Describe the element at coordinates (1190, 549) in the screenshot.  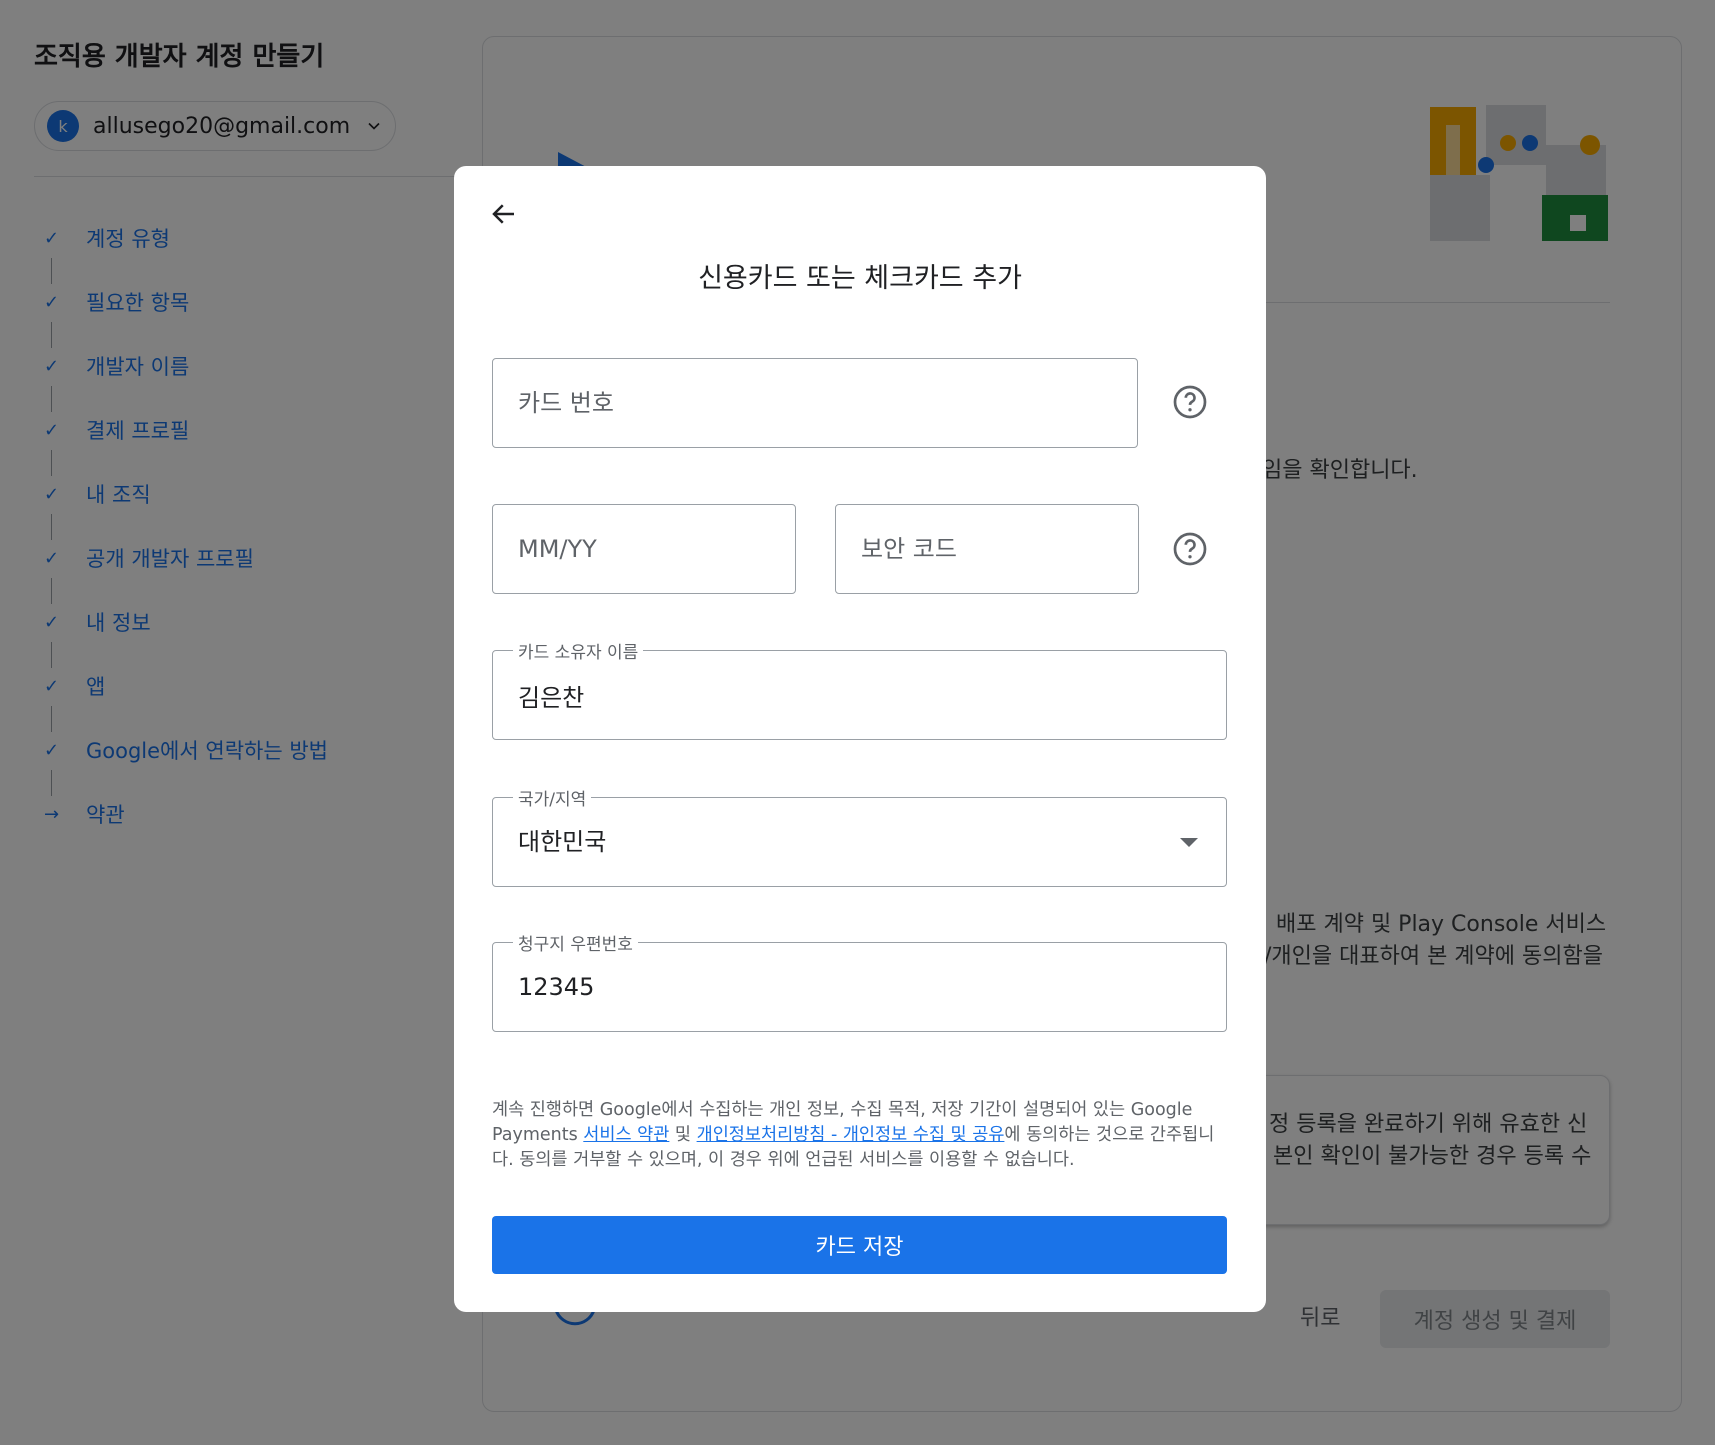
I see `security-code-help-icon` at that location.